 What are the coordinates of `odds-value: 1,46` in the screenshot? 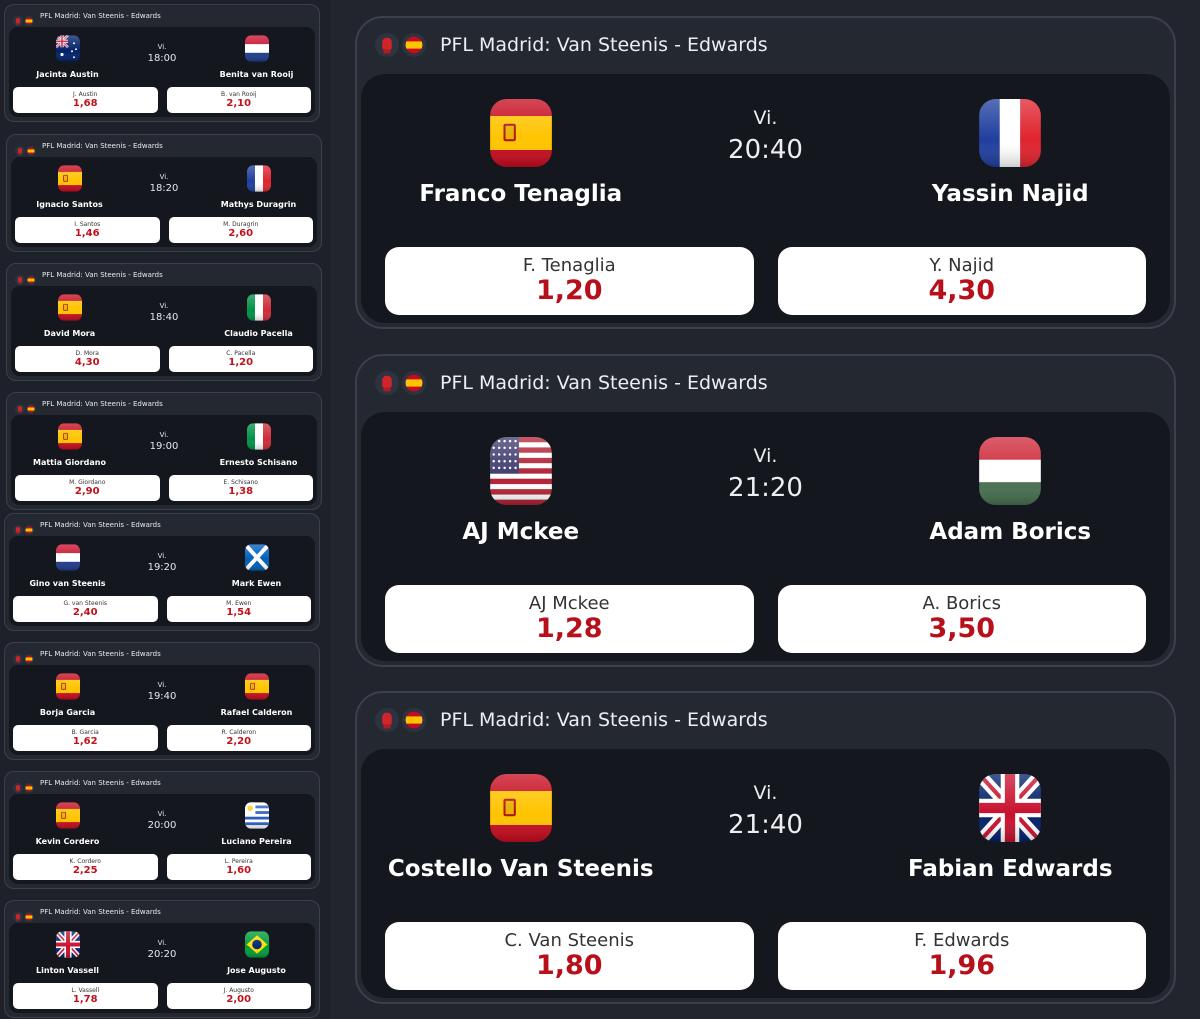 It's located at (87, 233).